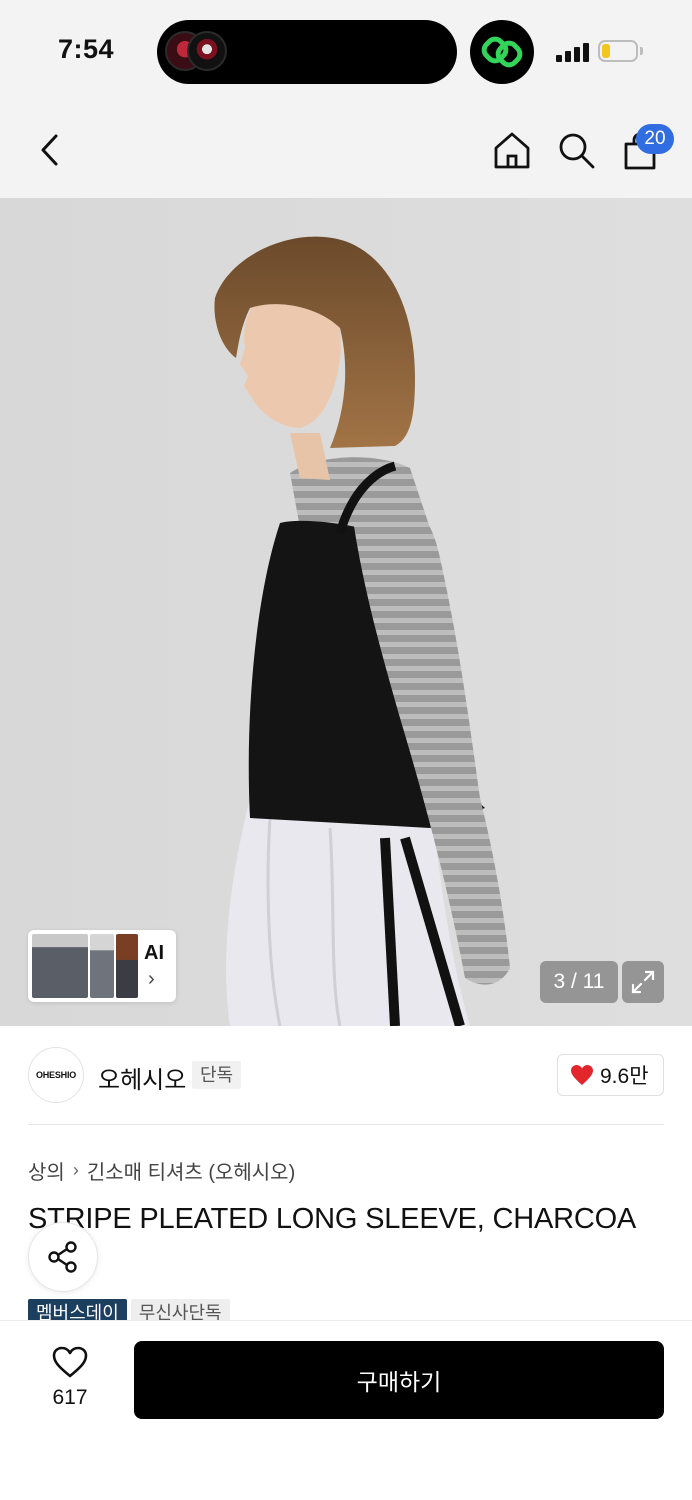  What do you see at coordinates (70, 1397) in the screenshot?
I see `wishlist-count: 617` at bounding box center [70, 1397].